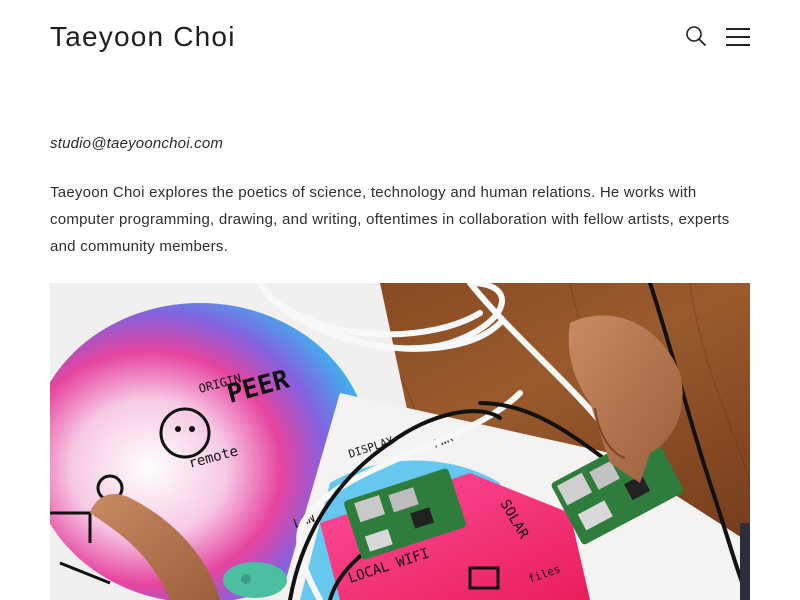 The width and height of the screenshot is (800, 600). Describe the element at coordinates (143, 37) in the screenshot. I see `site-title: Taeyoon Choi` at that location.